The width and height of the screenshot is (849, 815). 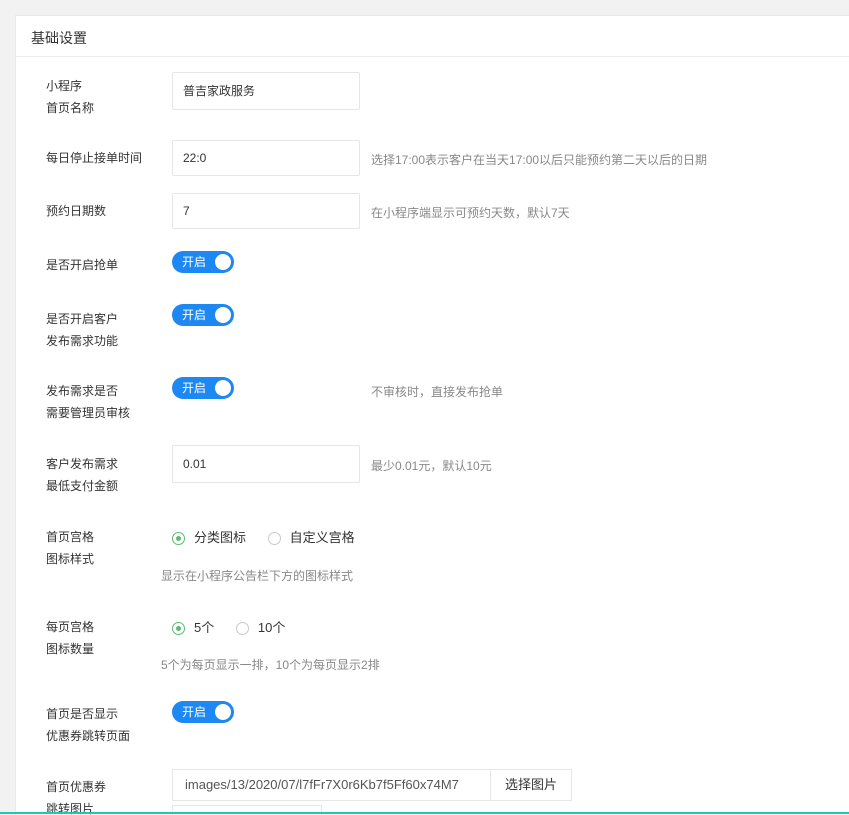 What do you see at coordinates (76, 797) in the screenshot?
I see `label-coupon-image: 首页优惠券 跳转图片` at bounding box center [76, 797].